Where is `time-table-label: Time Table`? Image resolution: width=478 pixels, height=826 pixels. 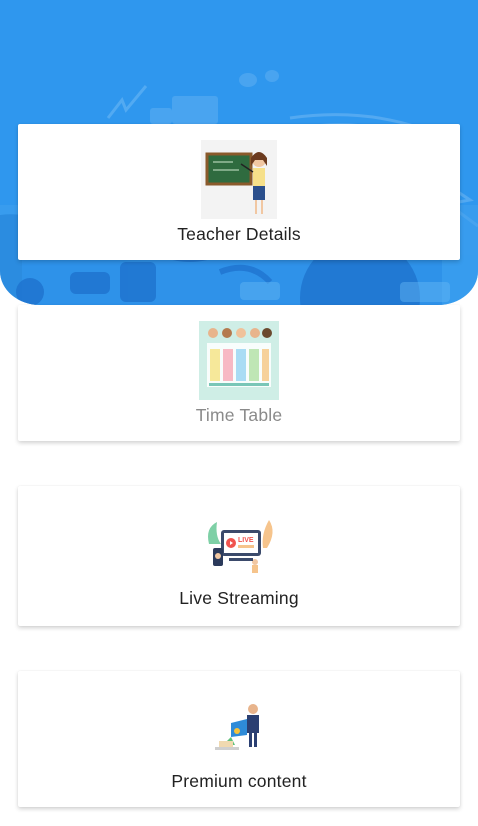
time-table-label: Time Table is located at coordinates (239, 415).